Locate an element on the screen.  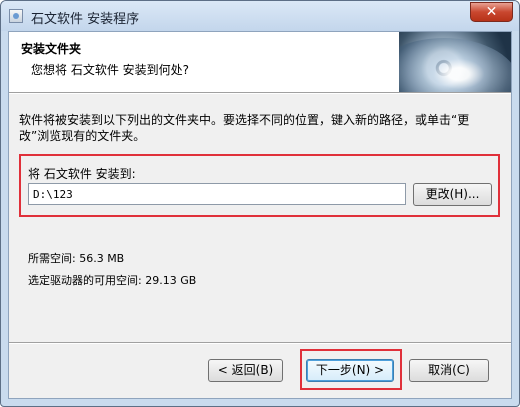
install-path-input is located at coordinates (217, 194).